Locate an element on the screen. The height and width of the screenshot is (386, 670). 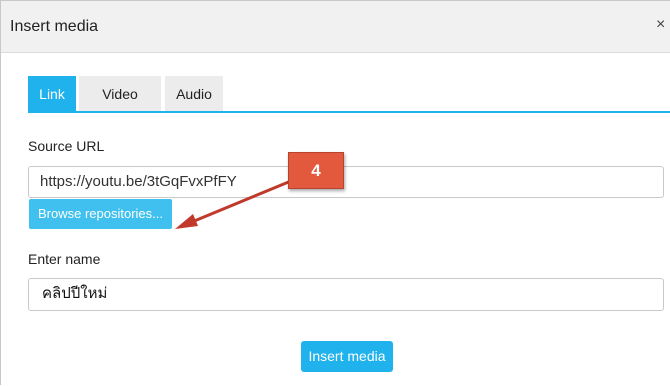
dialog-title: Insert media is located at coordinates (54, 26).